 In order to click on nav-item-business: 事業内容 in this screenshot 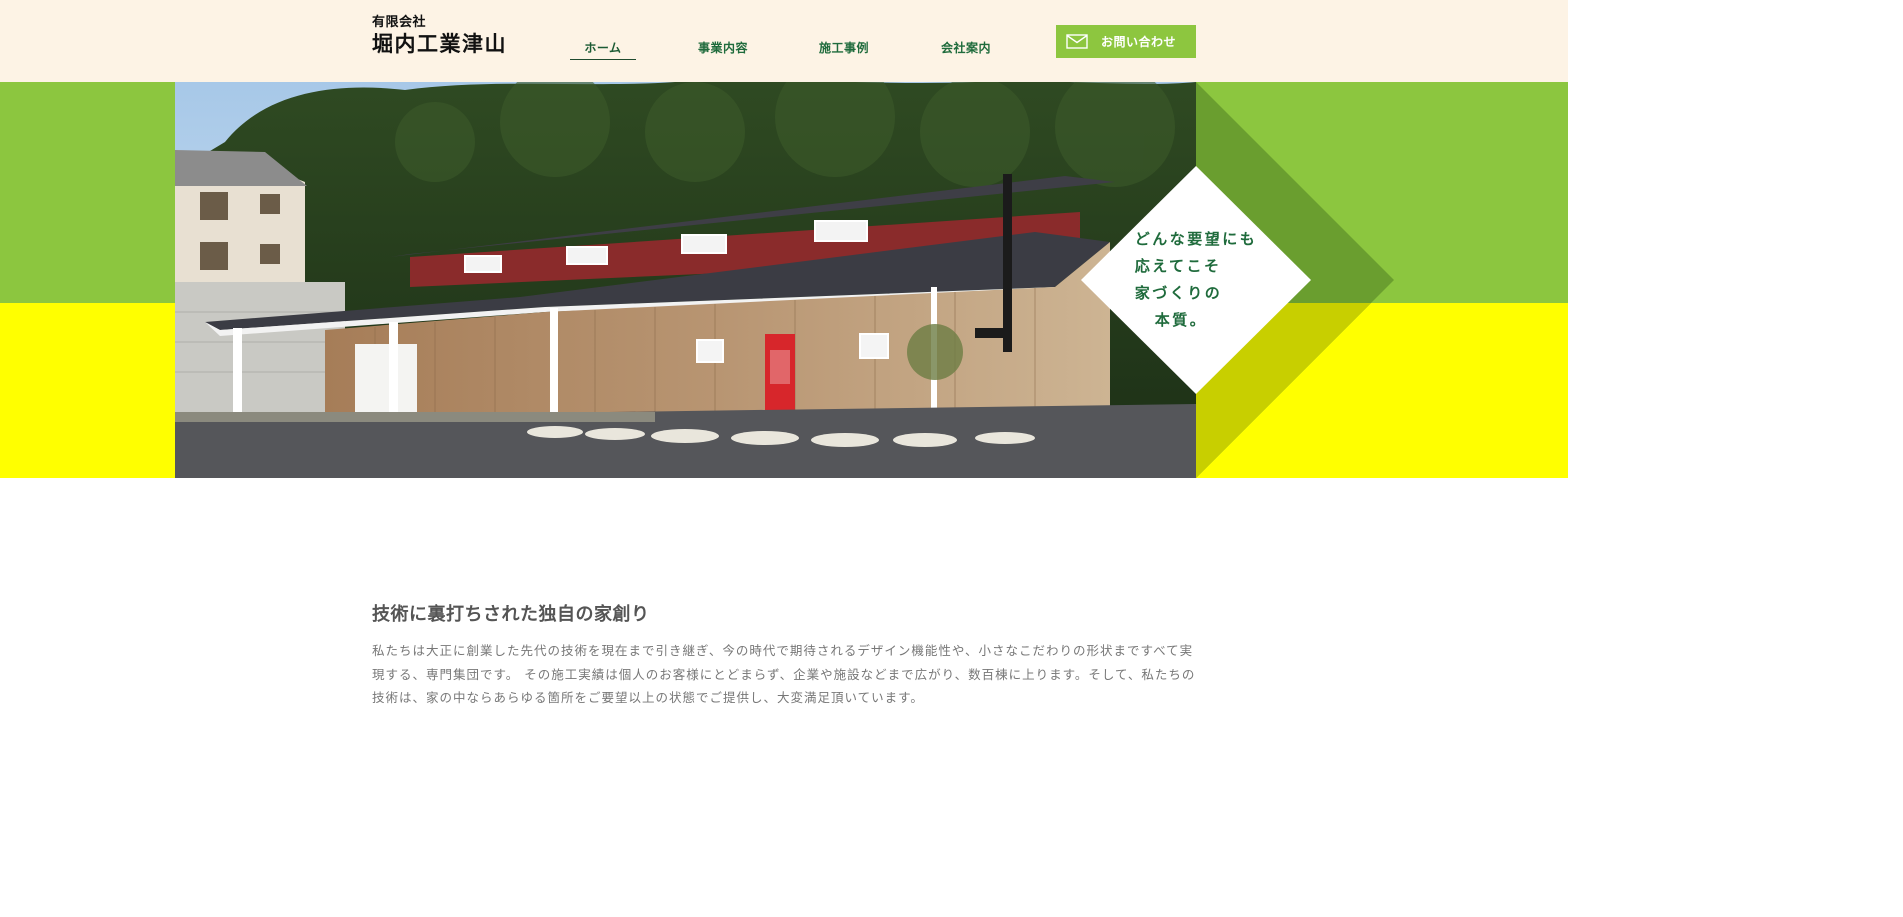, I will do `click(723, 47)`.